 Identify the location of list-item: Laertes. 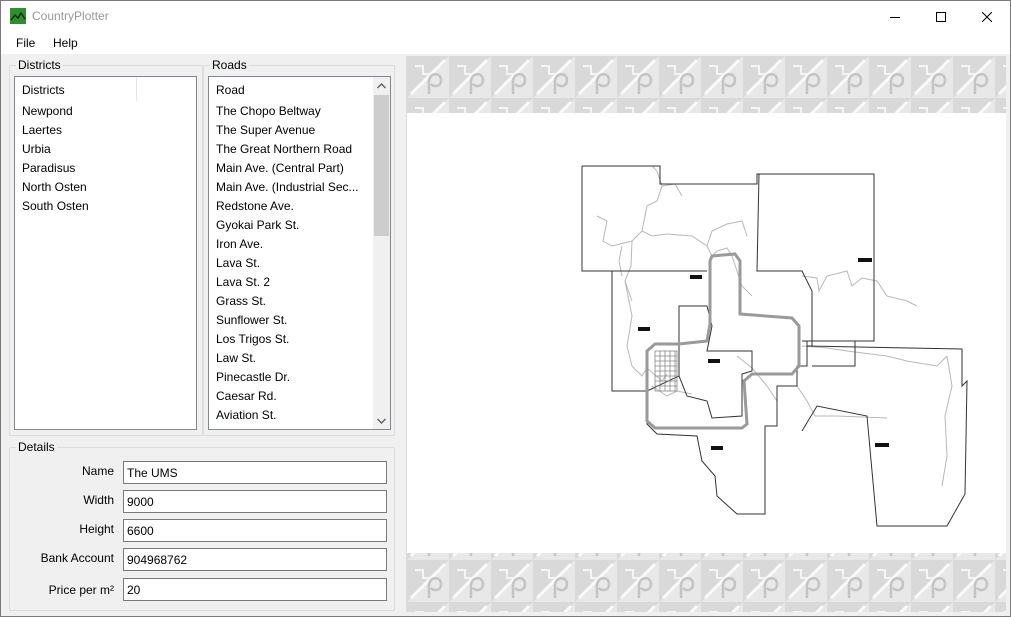
(55, 132).